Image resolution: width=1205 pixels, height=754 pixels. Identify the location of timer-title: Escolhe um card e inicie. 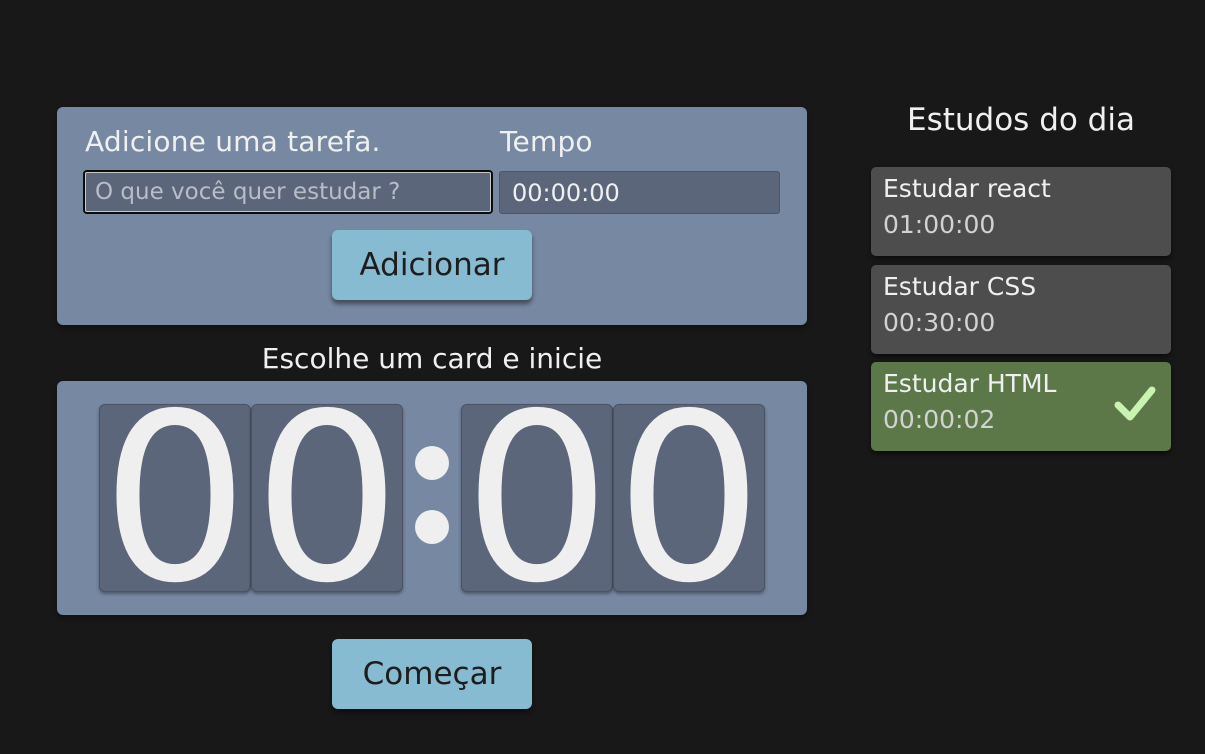
(432, 358).